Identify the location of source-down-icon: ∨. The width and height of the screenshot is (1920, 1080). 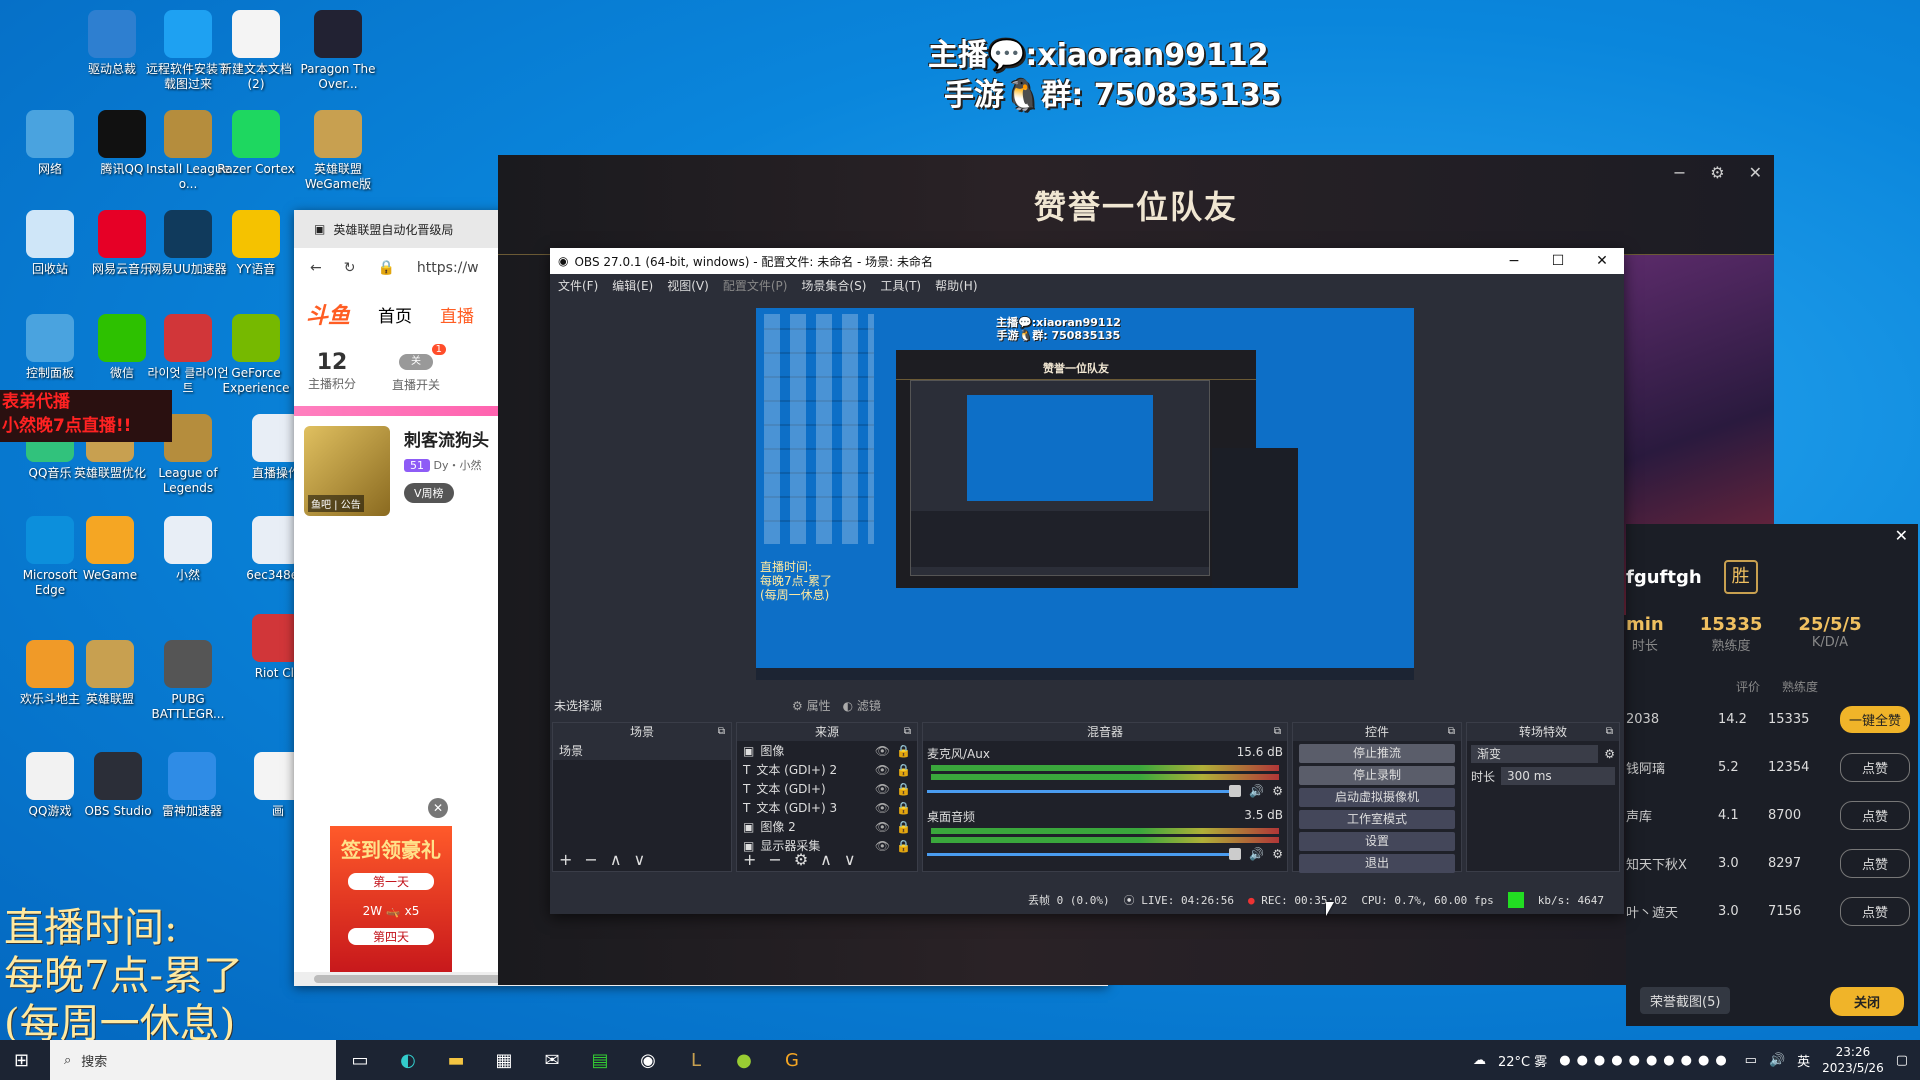
(850, 859).